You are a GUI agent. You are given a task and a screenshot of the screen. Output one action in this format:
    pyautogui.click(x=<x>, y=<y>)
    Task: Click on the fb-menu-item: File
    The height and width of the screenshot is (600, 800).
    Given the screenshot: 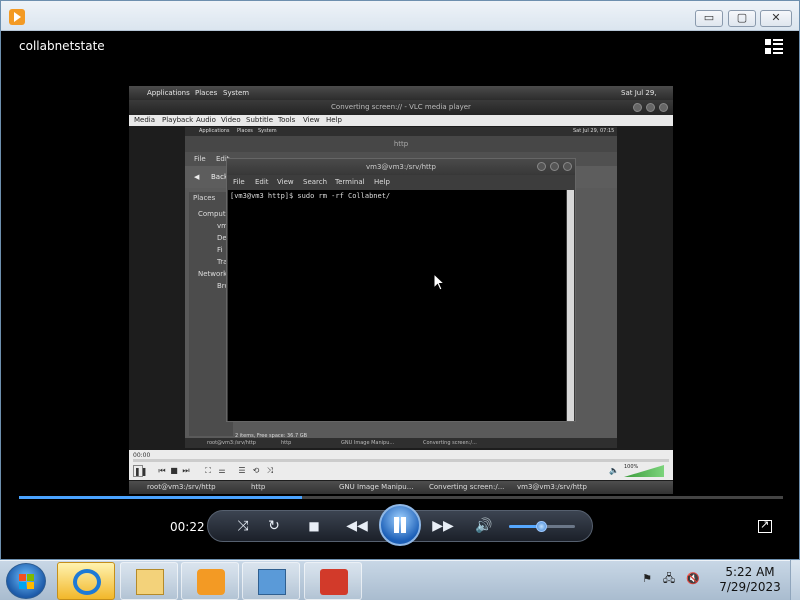 What is the action you would take?
    pyautogui.click(x=200, y=159)
    